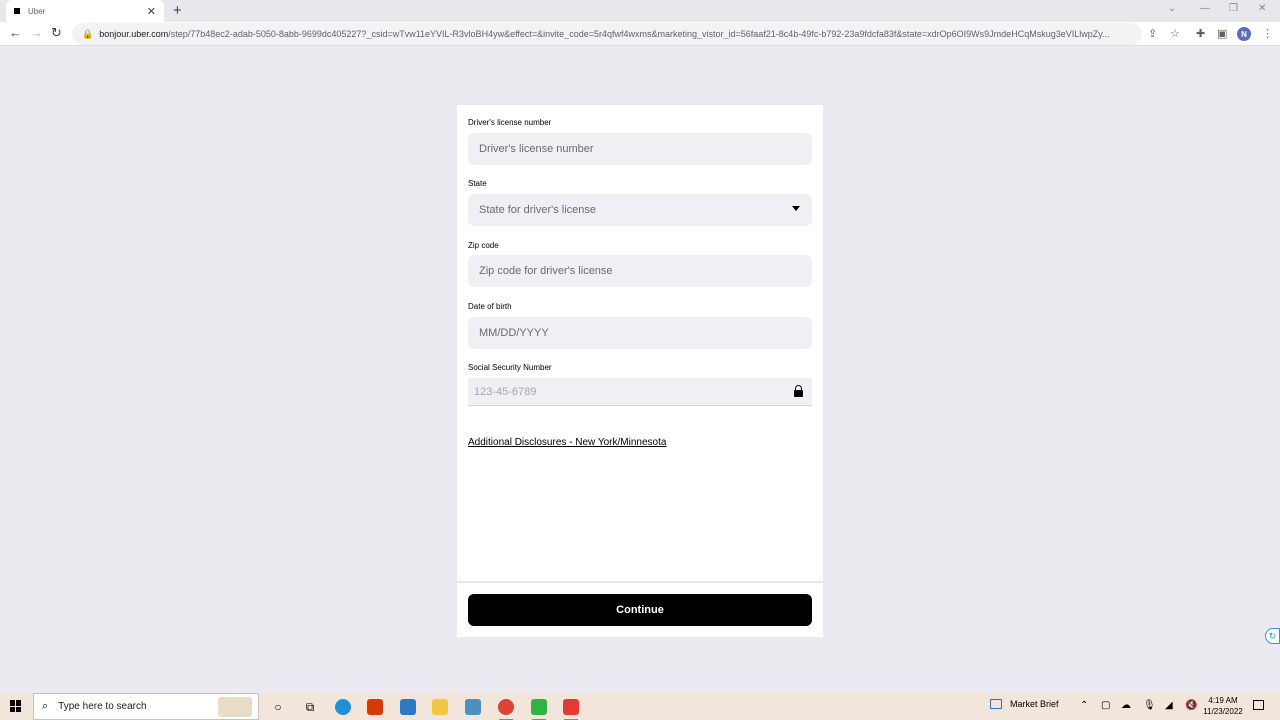  I want to click on forward-arrow-icon: →, so click(36, 32).